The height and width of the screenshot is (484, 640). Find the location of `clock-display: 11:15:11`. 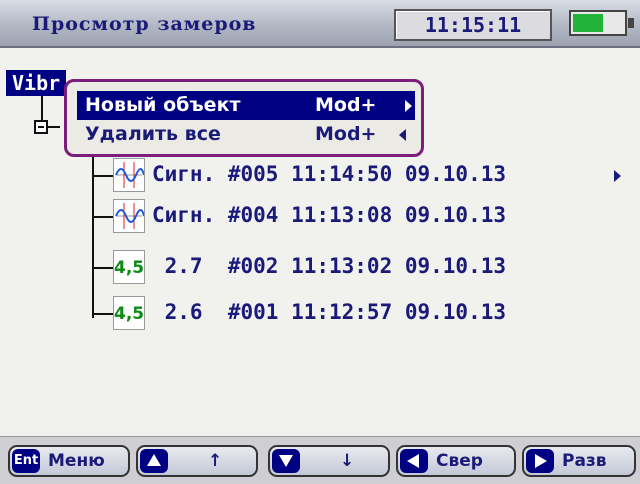

clock-display: 11:15:11 is located at coordinates (473, 25).